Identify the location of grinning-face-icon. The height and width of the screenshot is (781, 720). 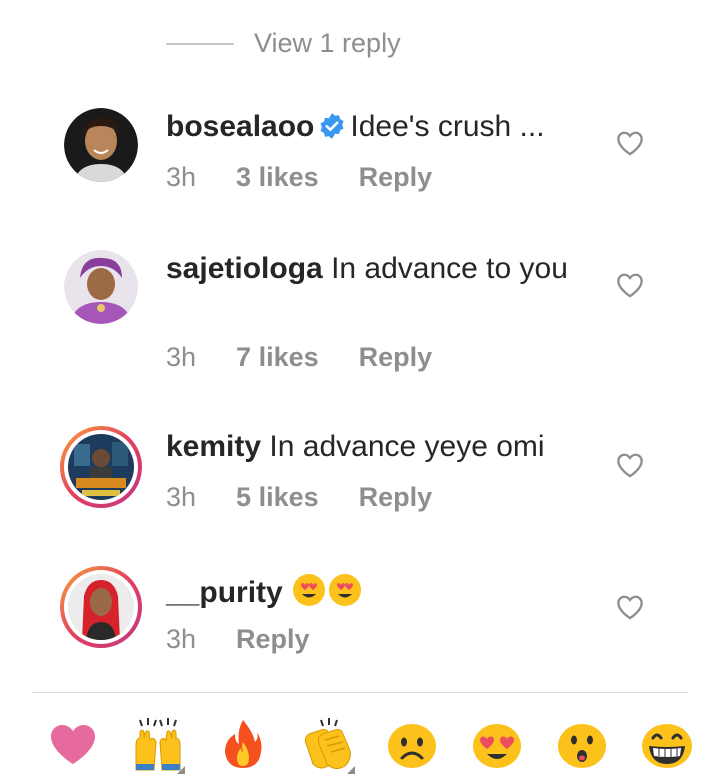
(666, 746).